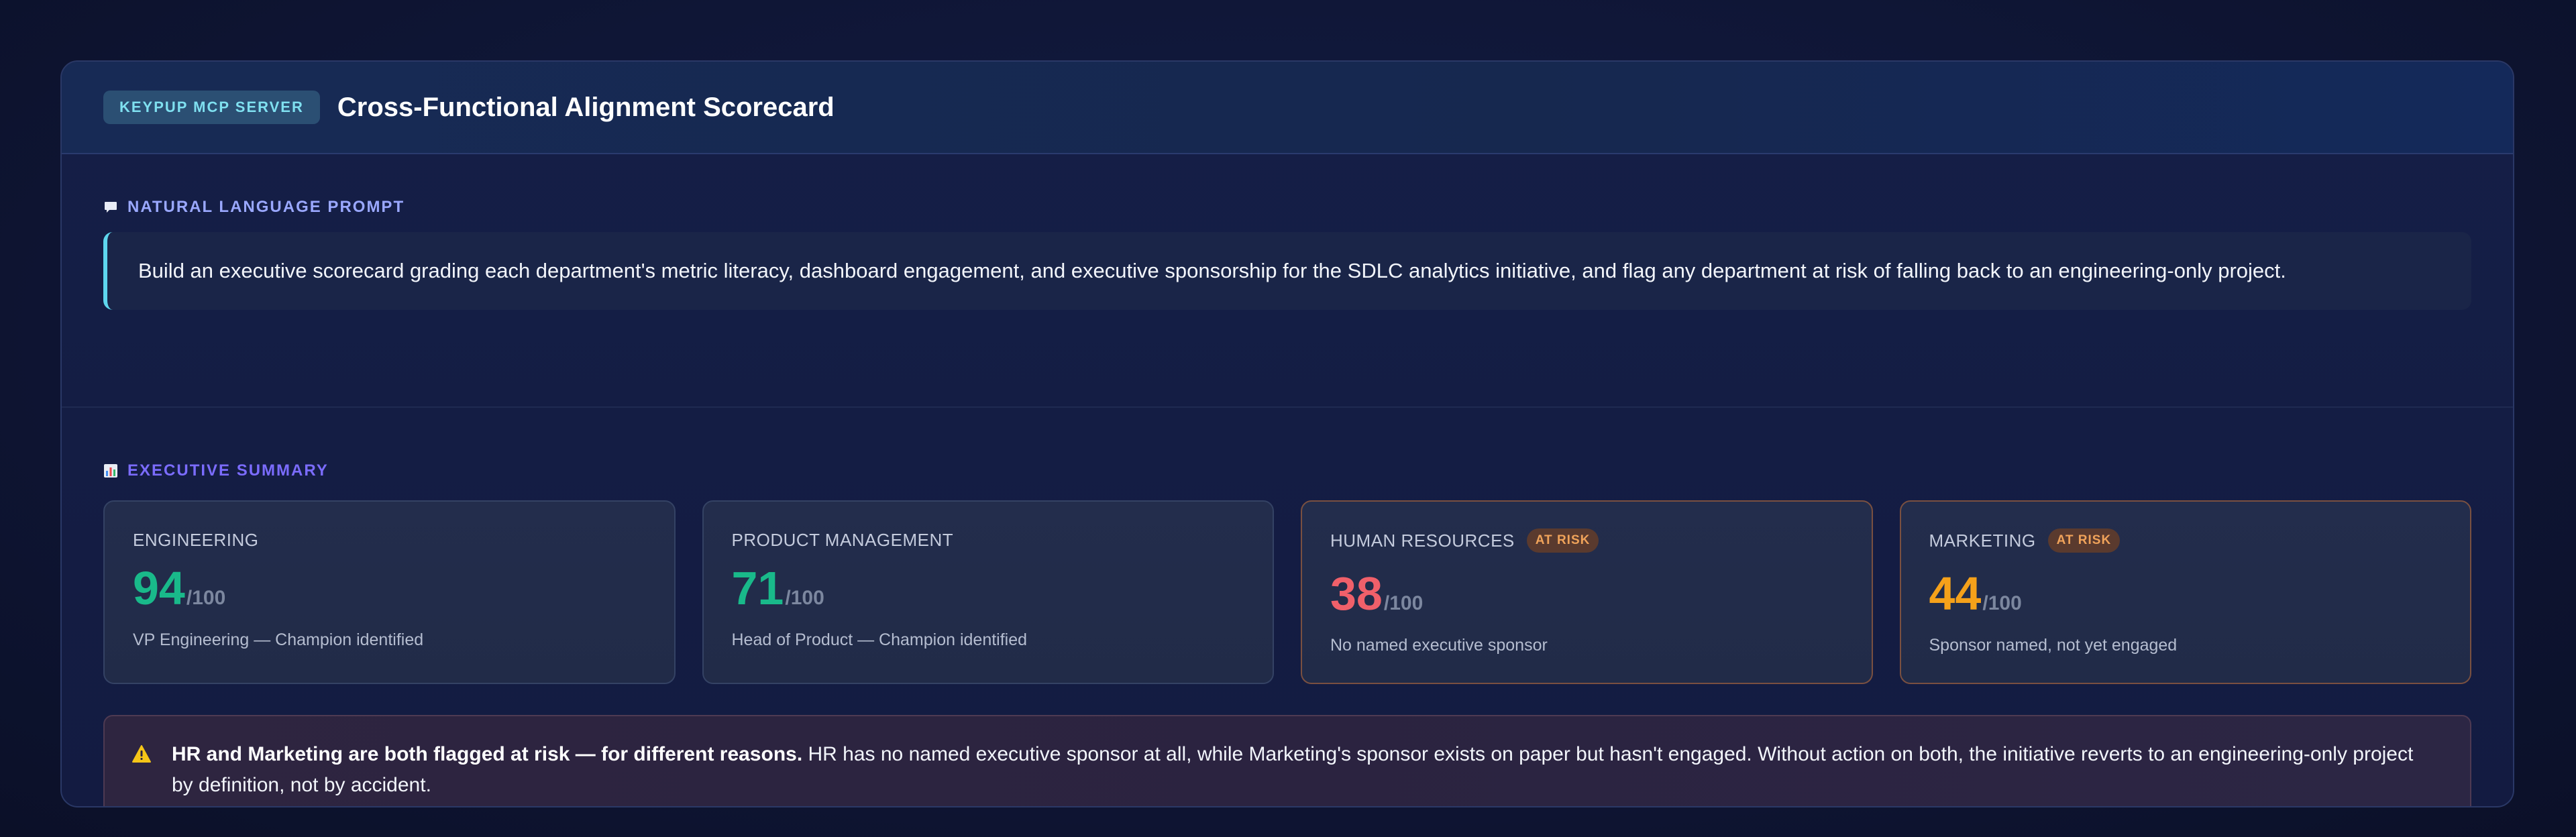 The image size is (2576, 837). I want to click on card-header: MARKETING AT RISK, so click(2025, 540).